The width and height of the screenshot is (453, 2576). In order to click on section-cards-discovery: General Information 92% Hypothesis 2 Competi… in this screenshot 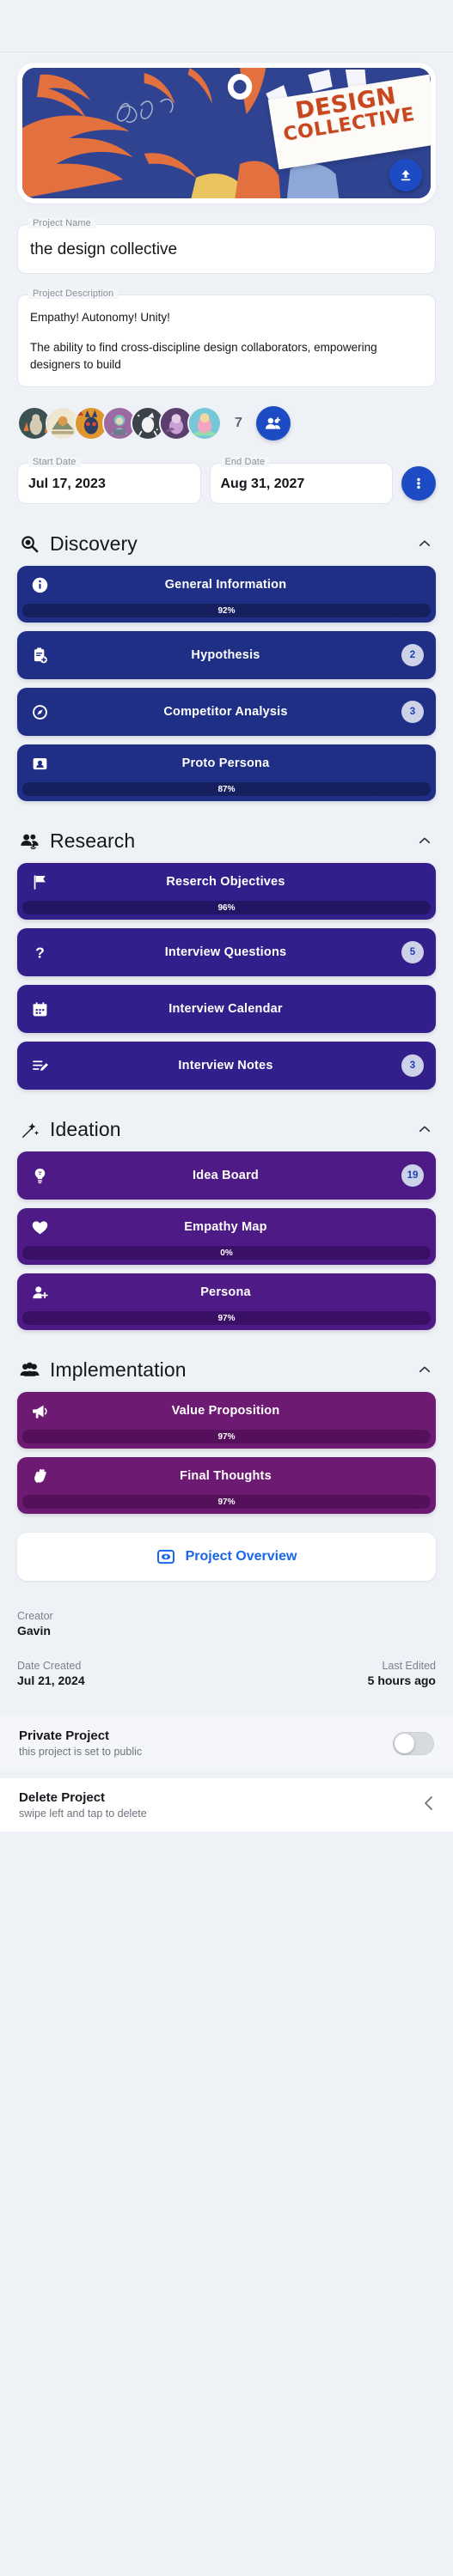, I will do `click(226, 684)`.